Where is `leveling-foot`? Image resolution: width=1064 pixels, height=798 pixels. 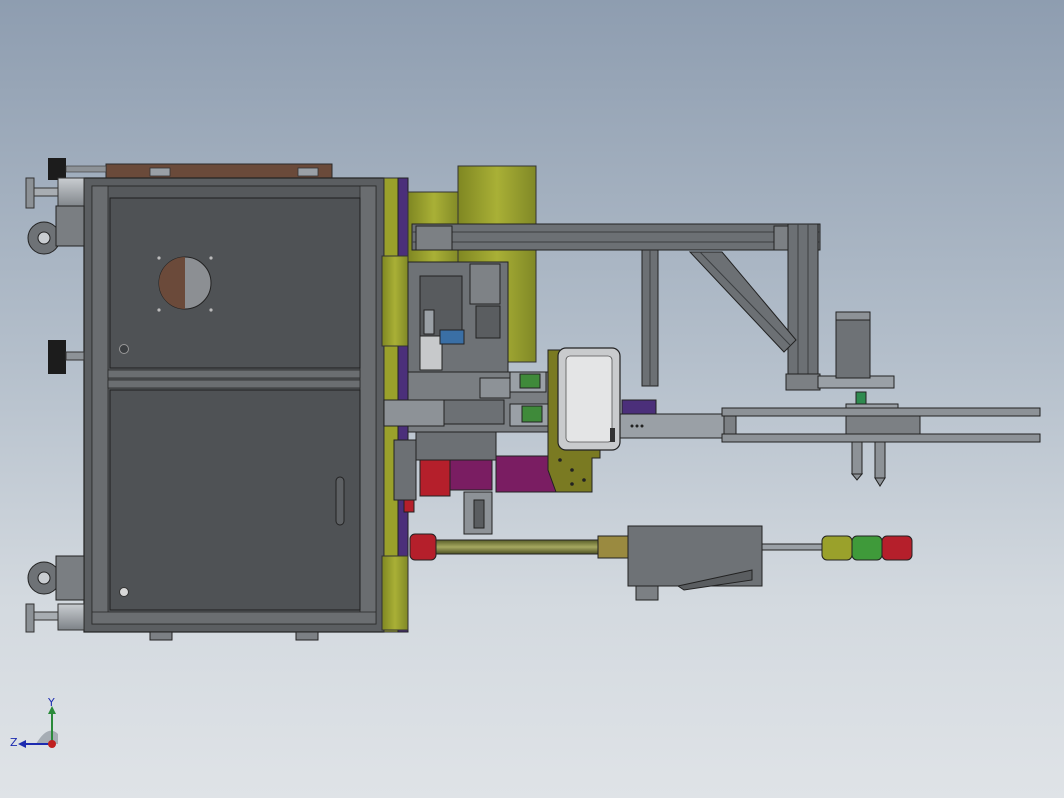 leveling-foot is located at coordinates (57, 169).